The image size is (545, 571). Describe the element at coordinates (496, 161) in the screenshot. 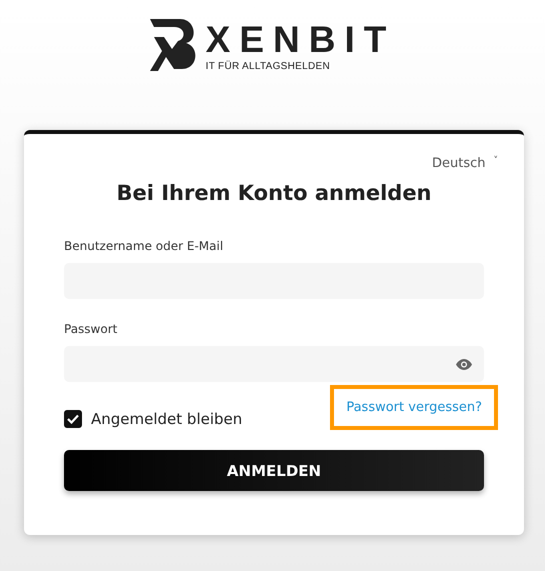

I see `caret-icon: ˅` at that location.